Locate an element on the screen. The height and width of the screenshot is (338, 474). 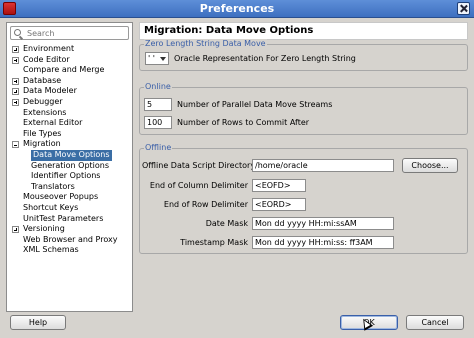
streams-field is located at coordinates (158, 104).